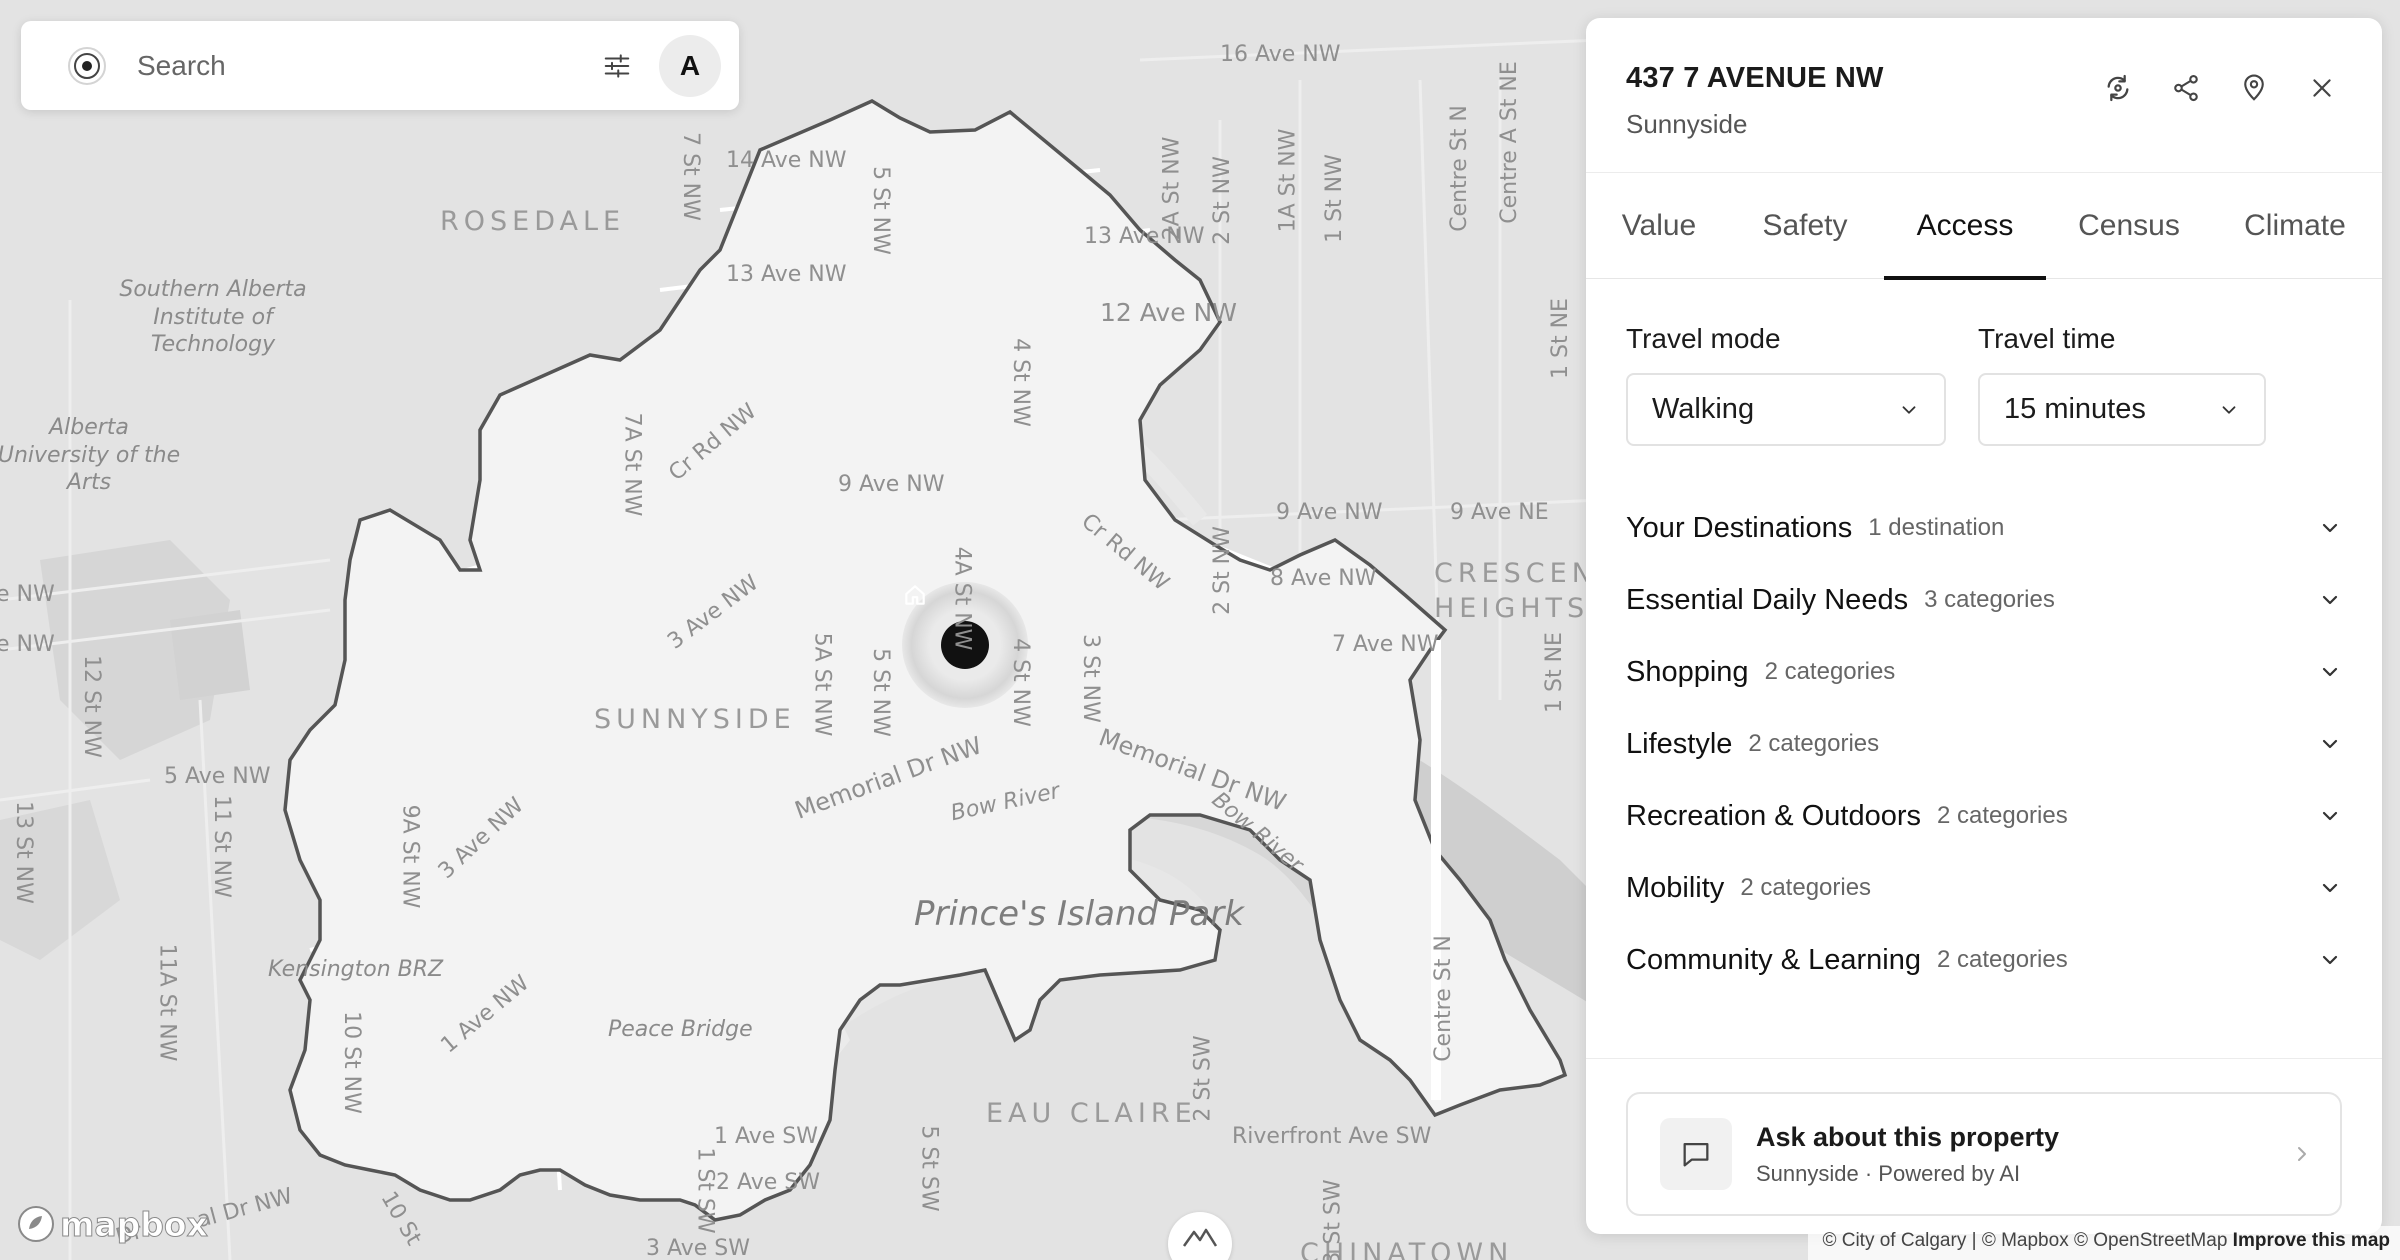 The image size is (2400, 1260). Describe the element at coordinates (680, 1029) in the screenshot. I see `map-label-poi: Peace Bridge` at that location.